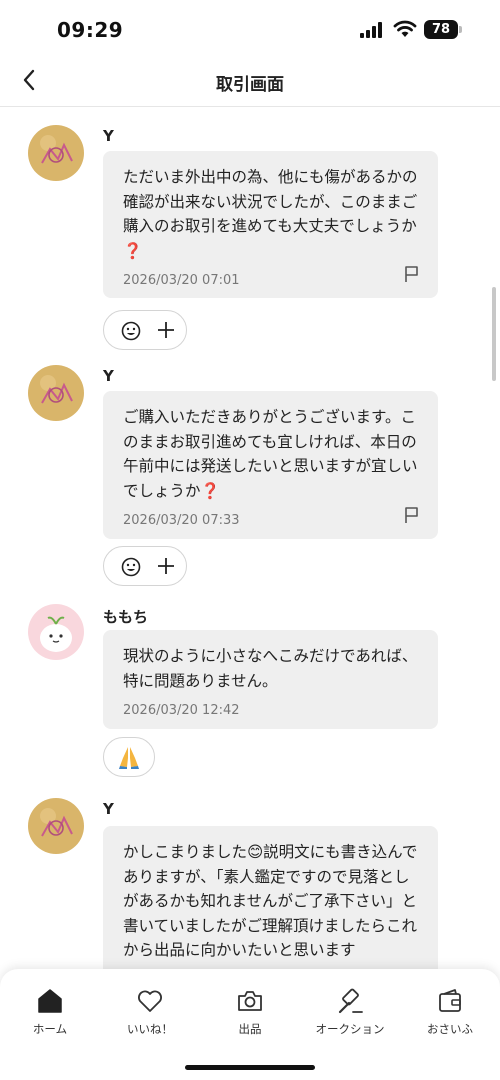 This screenshot has width=500, height=1080. Describe the element at coordinates (450, 1000) in the screenshot. I see `wallet-icon` at that location.